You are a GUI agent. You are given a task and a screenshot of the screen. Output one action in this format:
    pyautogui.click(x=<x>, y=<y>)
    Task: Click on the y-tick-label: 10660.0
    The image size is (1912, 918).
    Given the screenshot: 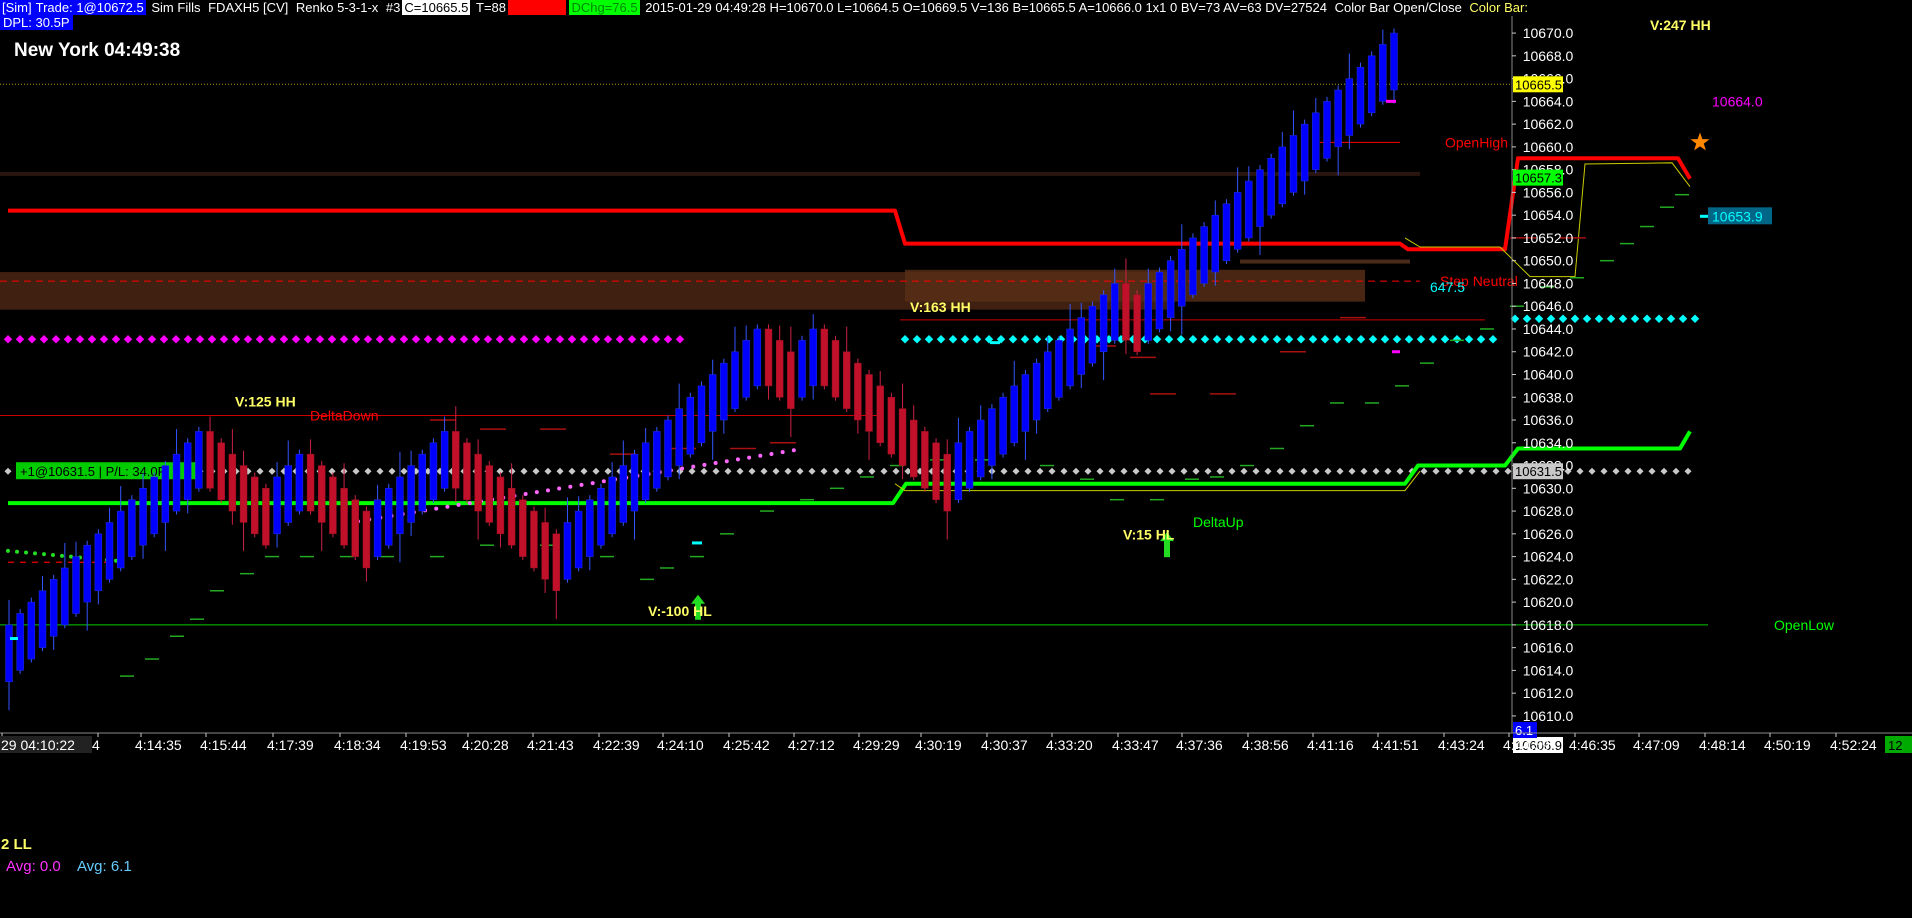 What is the action you would take?
    pyautogui.click(x=1548, y=147)
    